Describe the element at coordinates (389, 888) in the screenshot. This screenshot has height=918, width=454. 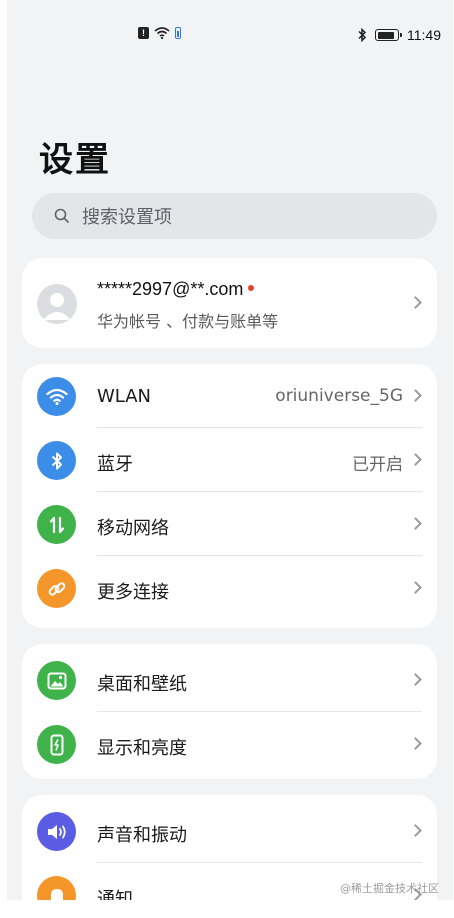
I see `watermark: @稀土掘金技术社区` at that location.